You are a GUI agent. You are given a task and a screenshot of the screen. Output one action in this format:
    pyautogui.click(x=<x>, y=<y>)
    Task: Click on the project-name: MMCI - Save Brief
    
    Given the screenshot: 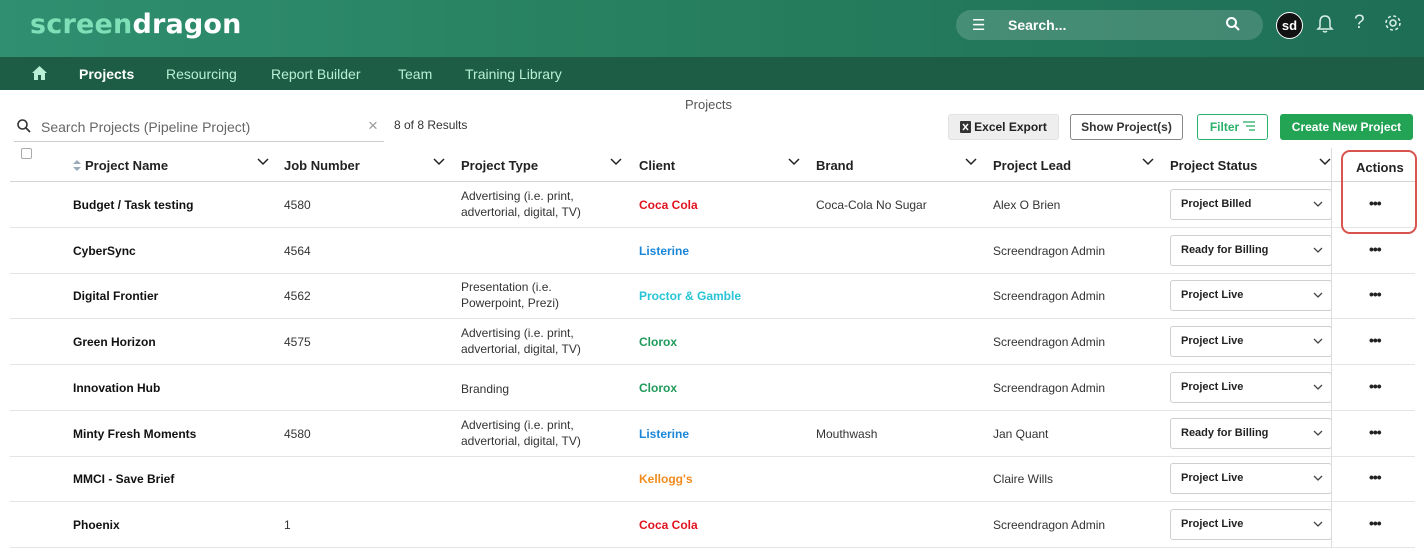 What is the action you would take?
    pyautogui.click(x=123, y=479)
    